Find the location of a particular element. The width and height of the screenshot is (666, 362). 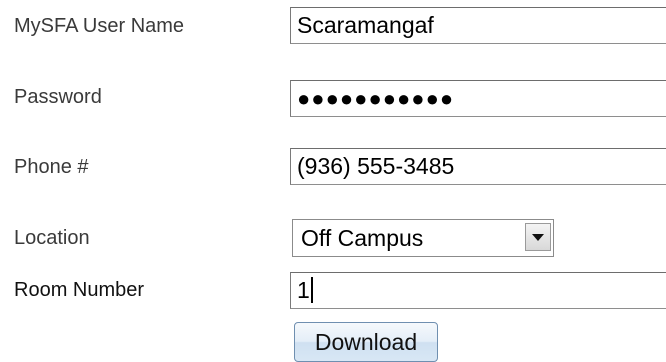

phone-label: Phone # is located at coordinates (51, 167).